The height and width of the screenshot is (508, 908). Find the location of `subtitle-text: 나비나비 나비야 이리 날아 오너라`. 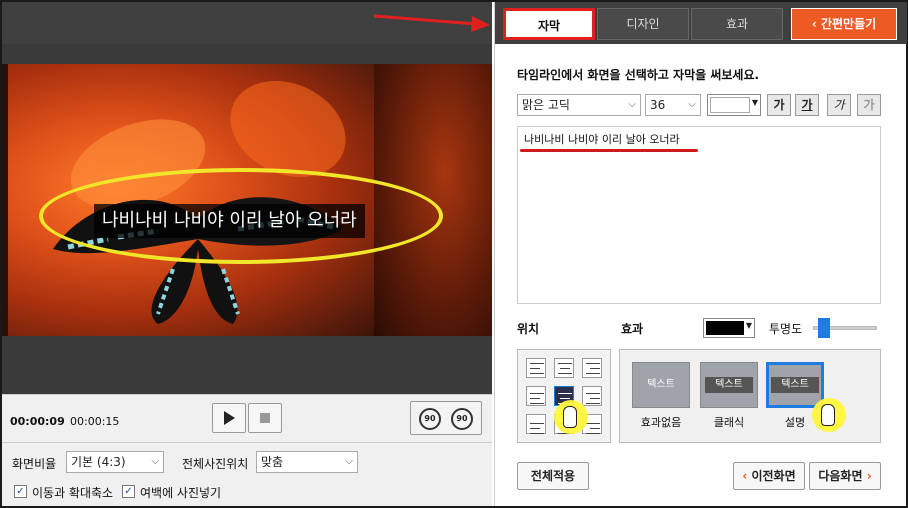

subtitle-text: 나비나비 나비야 이리 날아 오너라 is located at coordinates (602, 139).